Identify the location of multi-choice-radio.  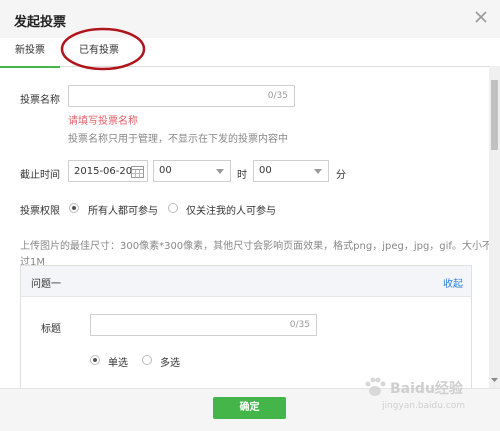
(147, 360).